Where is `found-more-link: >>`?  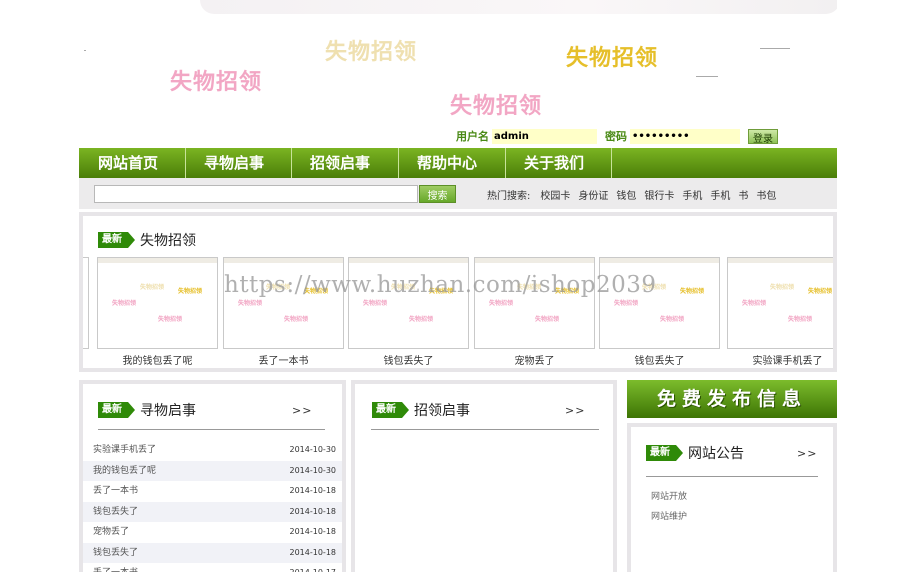
found-more-link: >> is located at coordinates (575, 410).